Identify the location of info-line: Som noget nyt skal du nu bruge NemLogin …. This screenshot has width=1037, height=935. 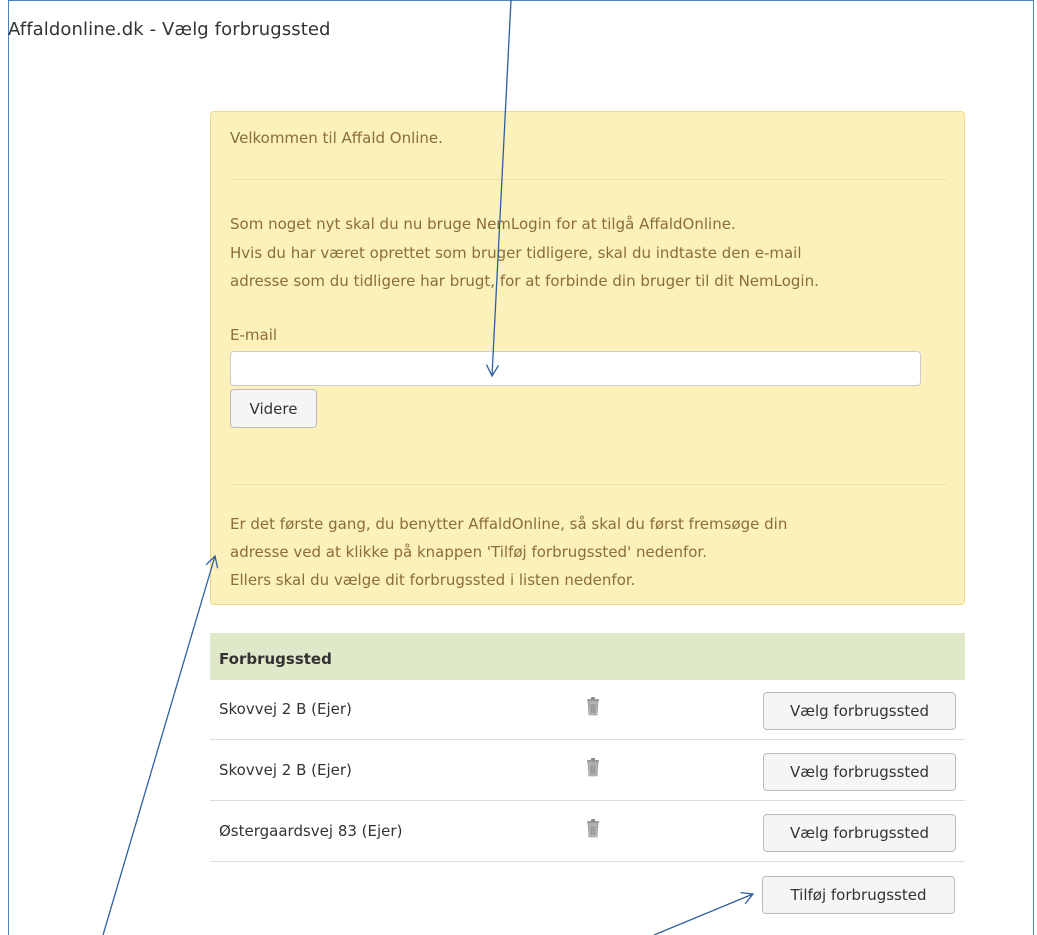
(483, 224).